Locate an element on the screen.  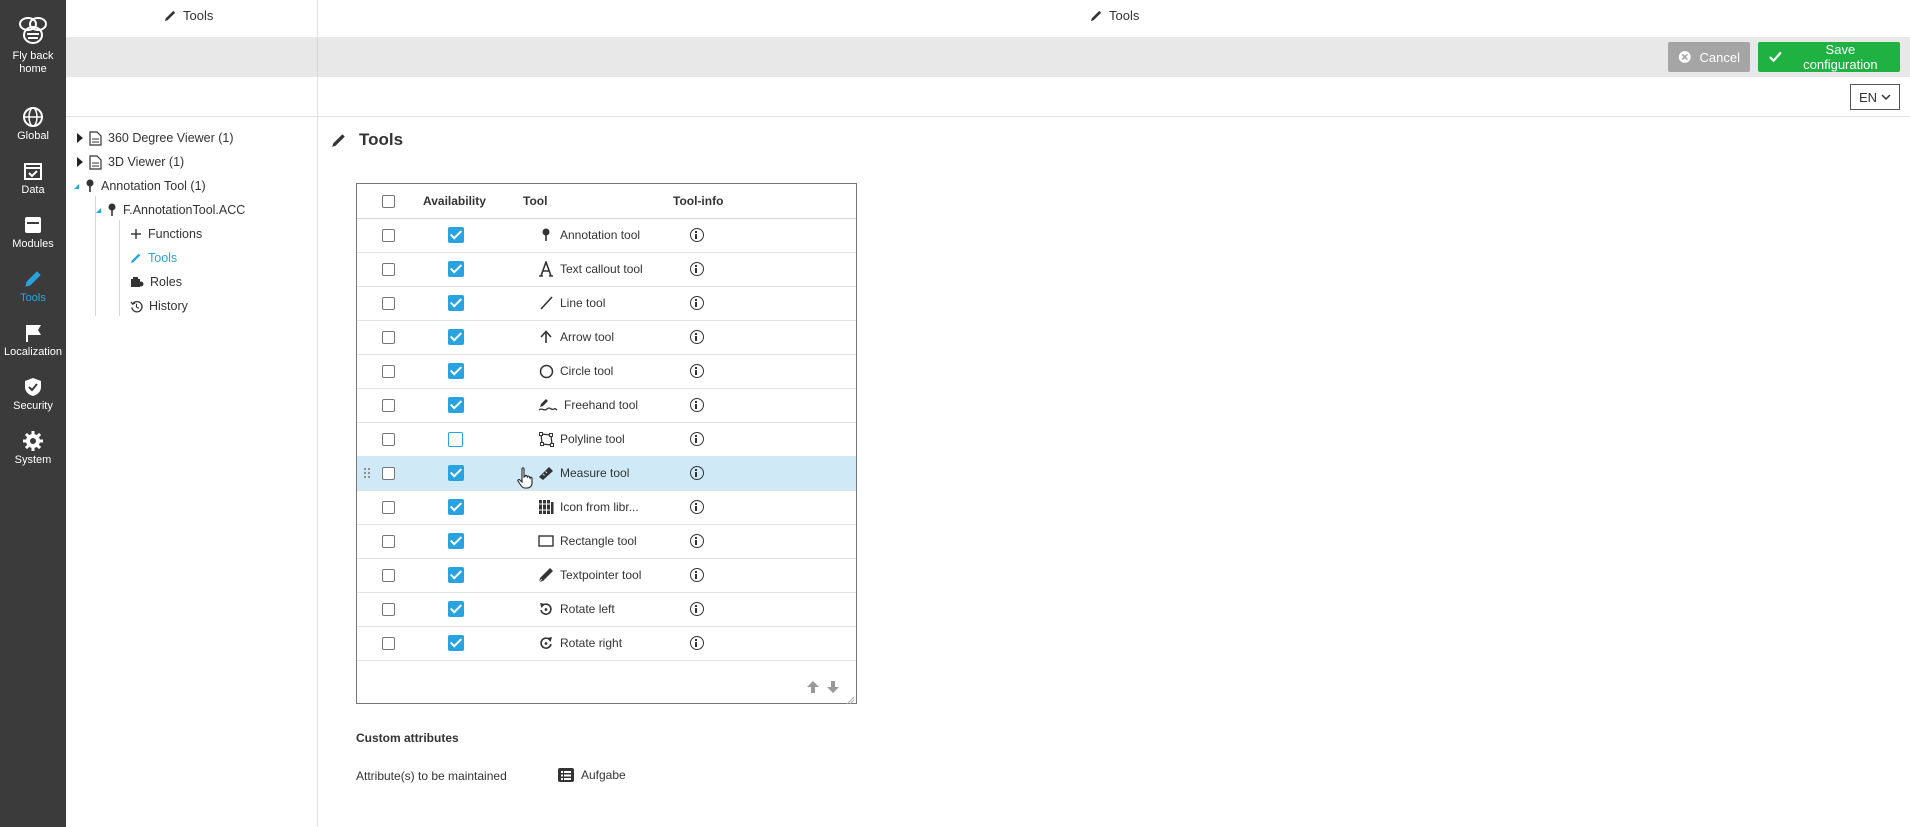
nav-label: Tools is located at coordinates (33, 298).